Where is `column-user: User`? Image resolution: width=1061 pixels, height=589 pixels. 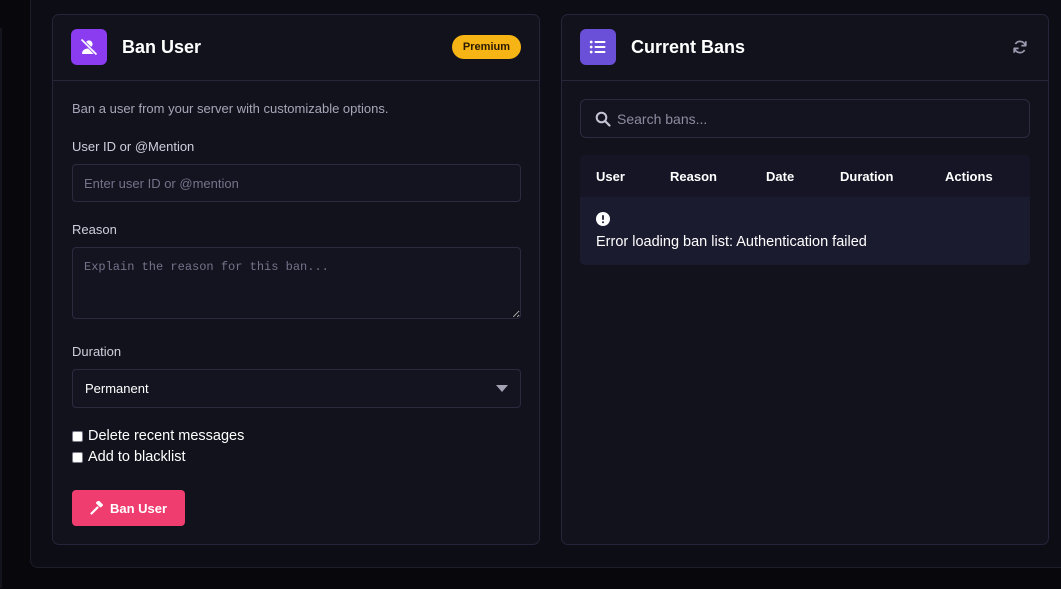 column-user: User is located at coordinates (610, 176).